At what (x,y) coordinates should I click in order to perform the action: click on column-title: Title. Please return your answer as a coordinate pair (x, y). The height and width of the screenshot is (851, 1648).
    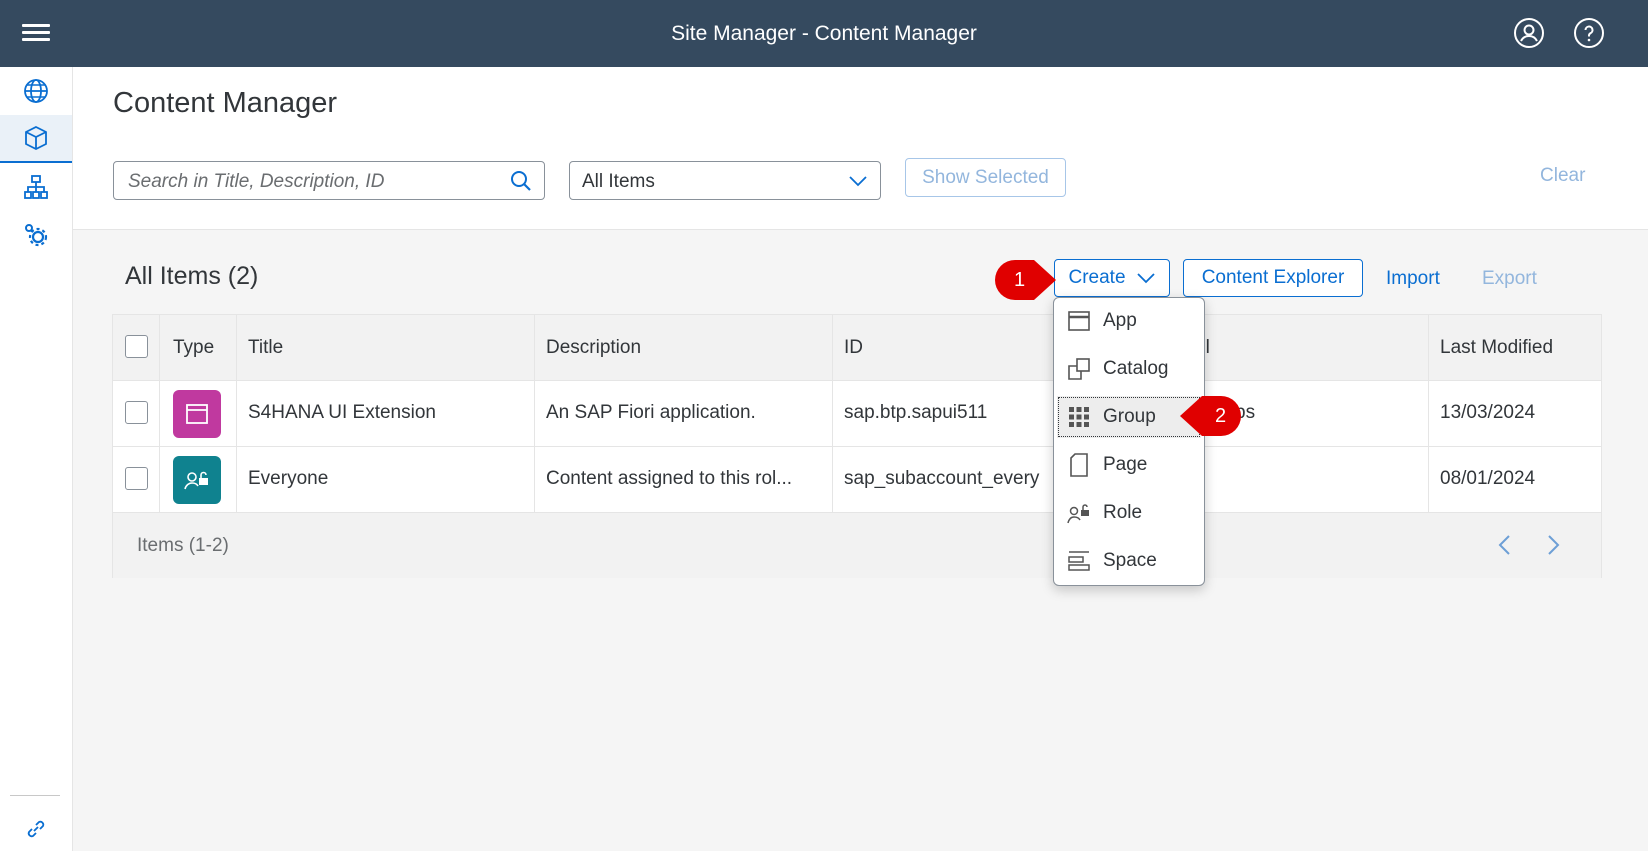
    Looking at the image, I should click on (266, 347).